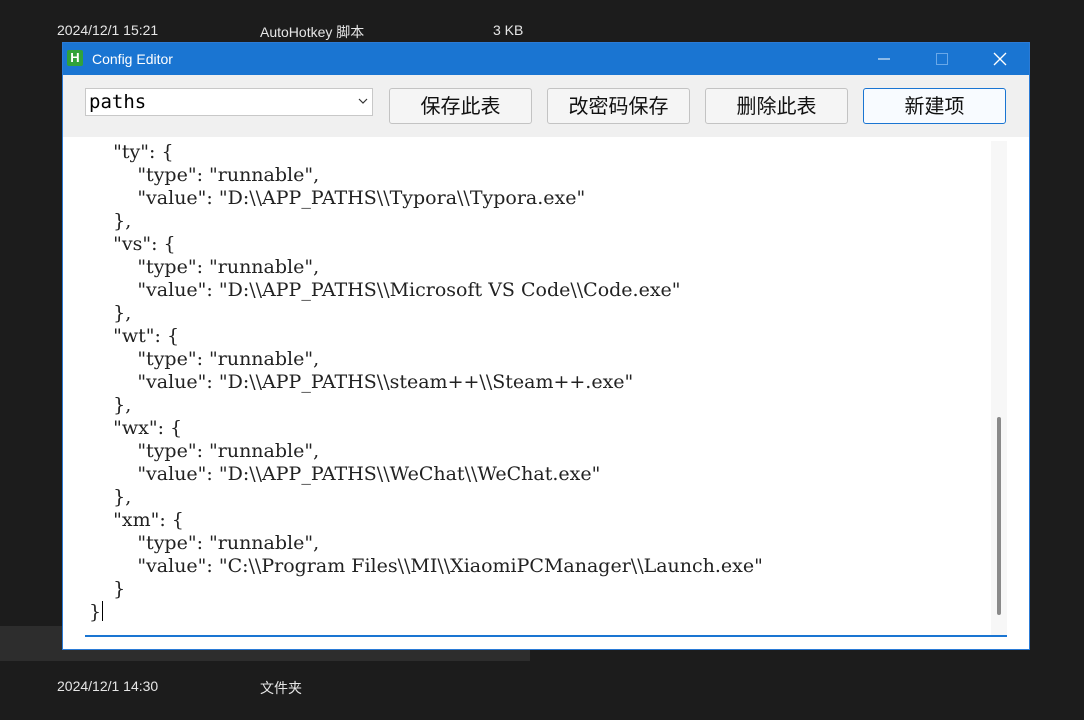 Image resolution: width=1084 pixels, height=720 pixels. What do you see at coordinates (75, 58) in the screenshot?
I see `app-icon: H` at bounding box center [75, 58].